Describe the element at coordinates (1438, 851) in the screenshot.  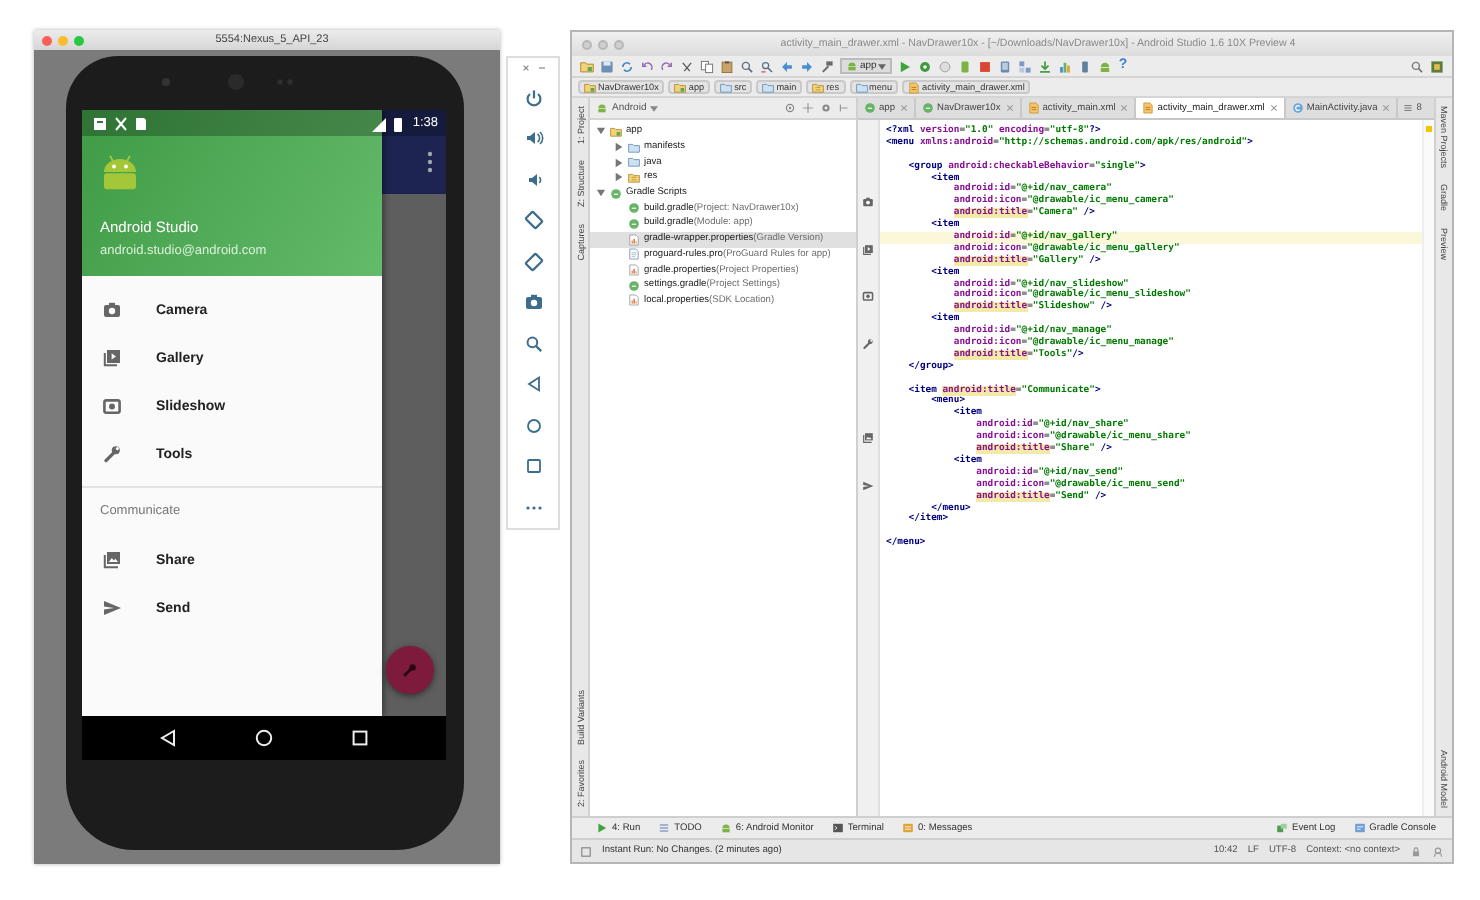
I see `inspector-icon` at that location.